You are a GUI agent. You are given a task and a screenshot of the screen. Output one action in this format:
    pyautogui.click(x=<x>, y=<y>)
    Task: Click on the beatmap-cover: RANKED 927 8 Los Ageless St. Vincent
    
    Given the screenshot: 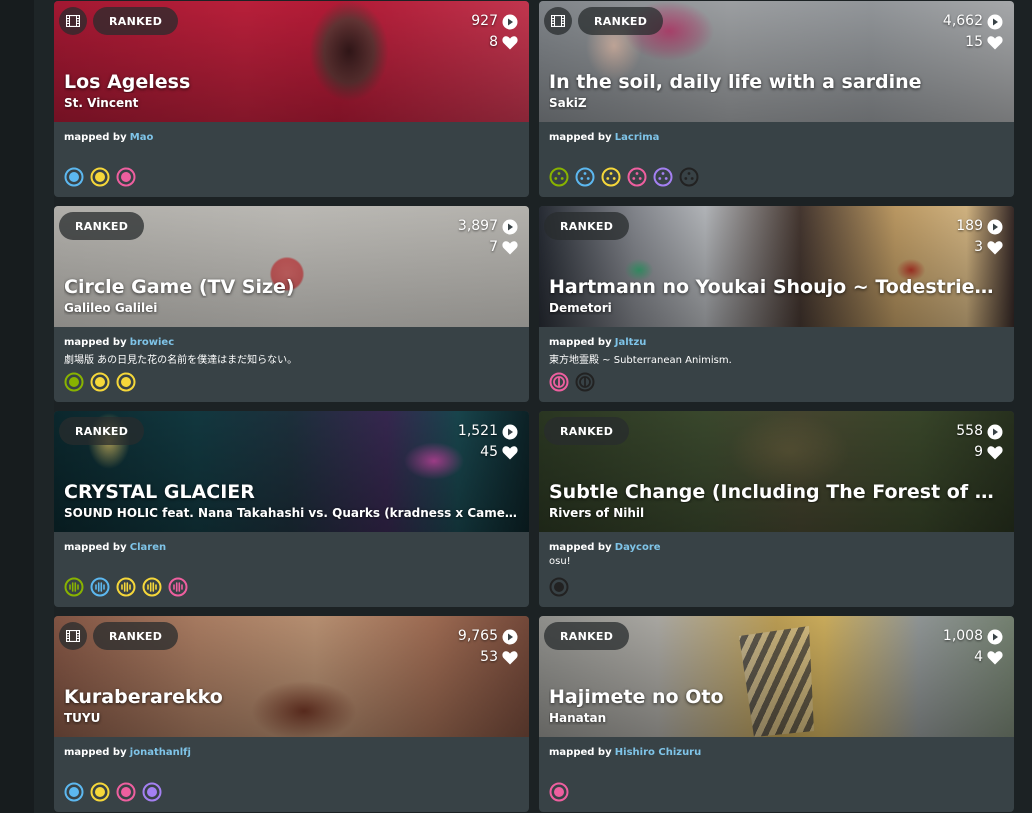 What is the action you would take?
    pyautogui.click(x=291, y=61)
    